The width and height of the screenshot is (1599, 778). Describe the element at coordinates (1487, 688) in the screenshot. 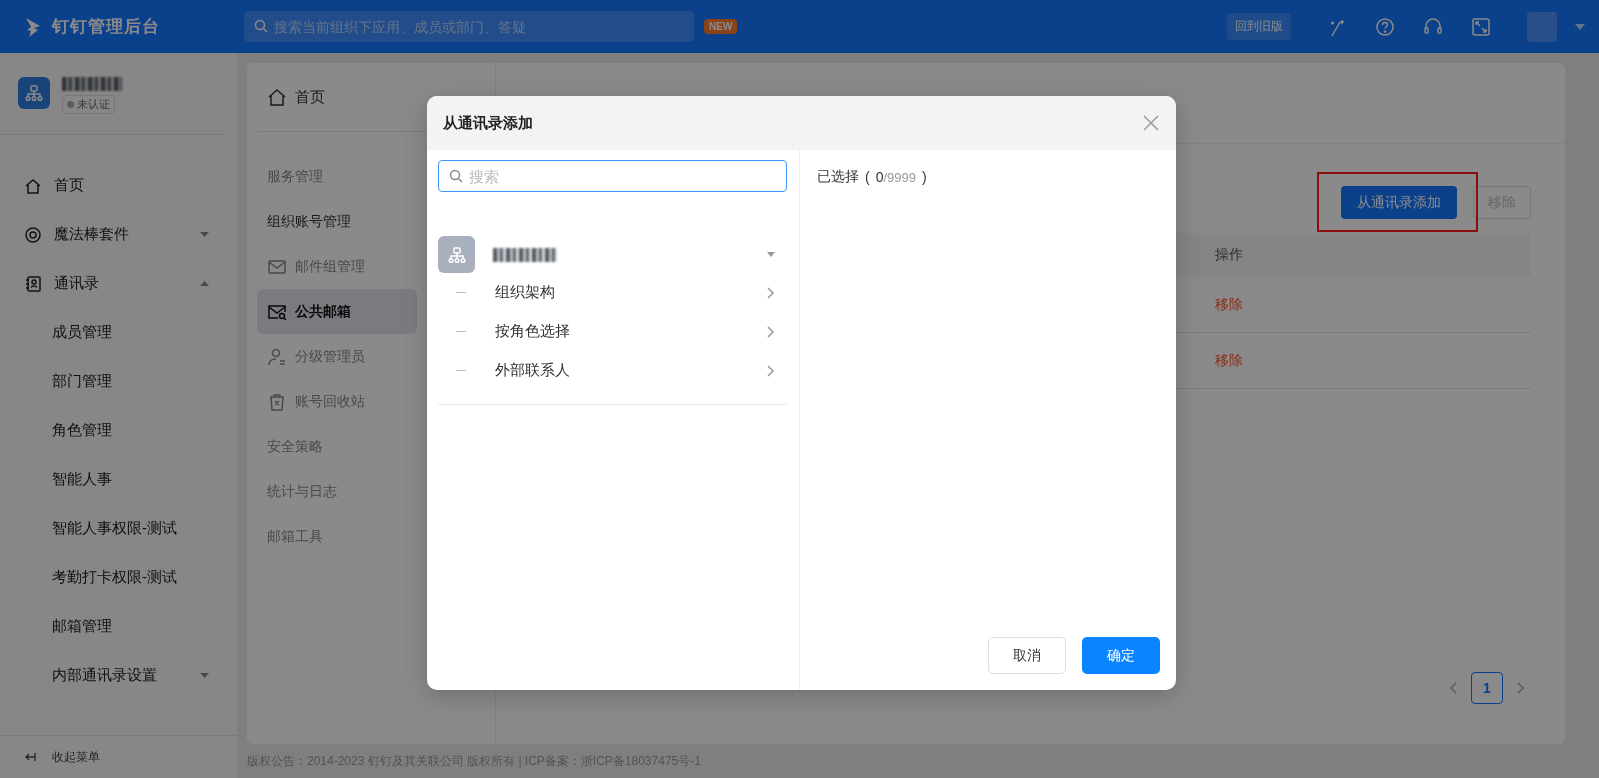

I see `page-button: 1` at that location.